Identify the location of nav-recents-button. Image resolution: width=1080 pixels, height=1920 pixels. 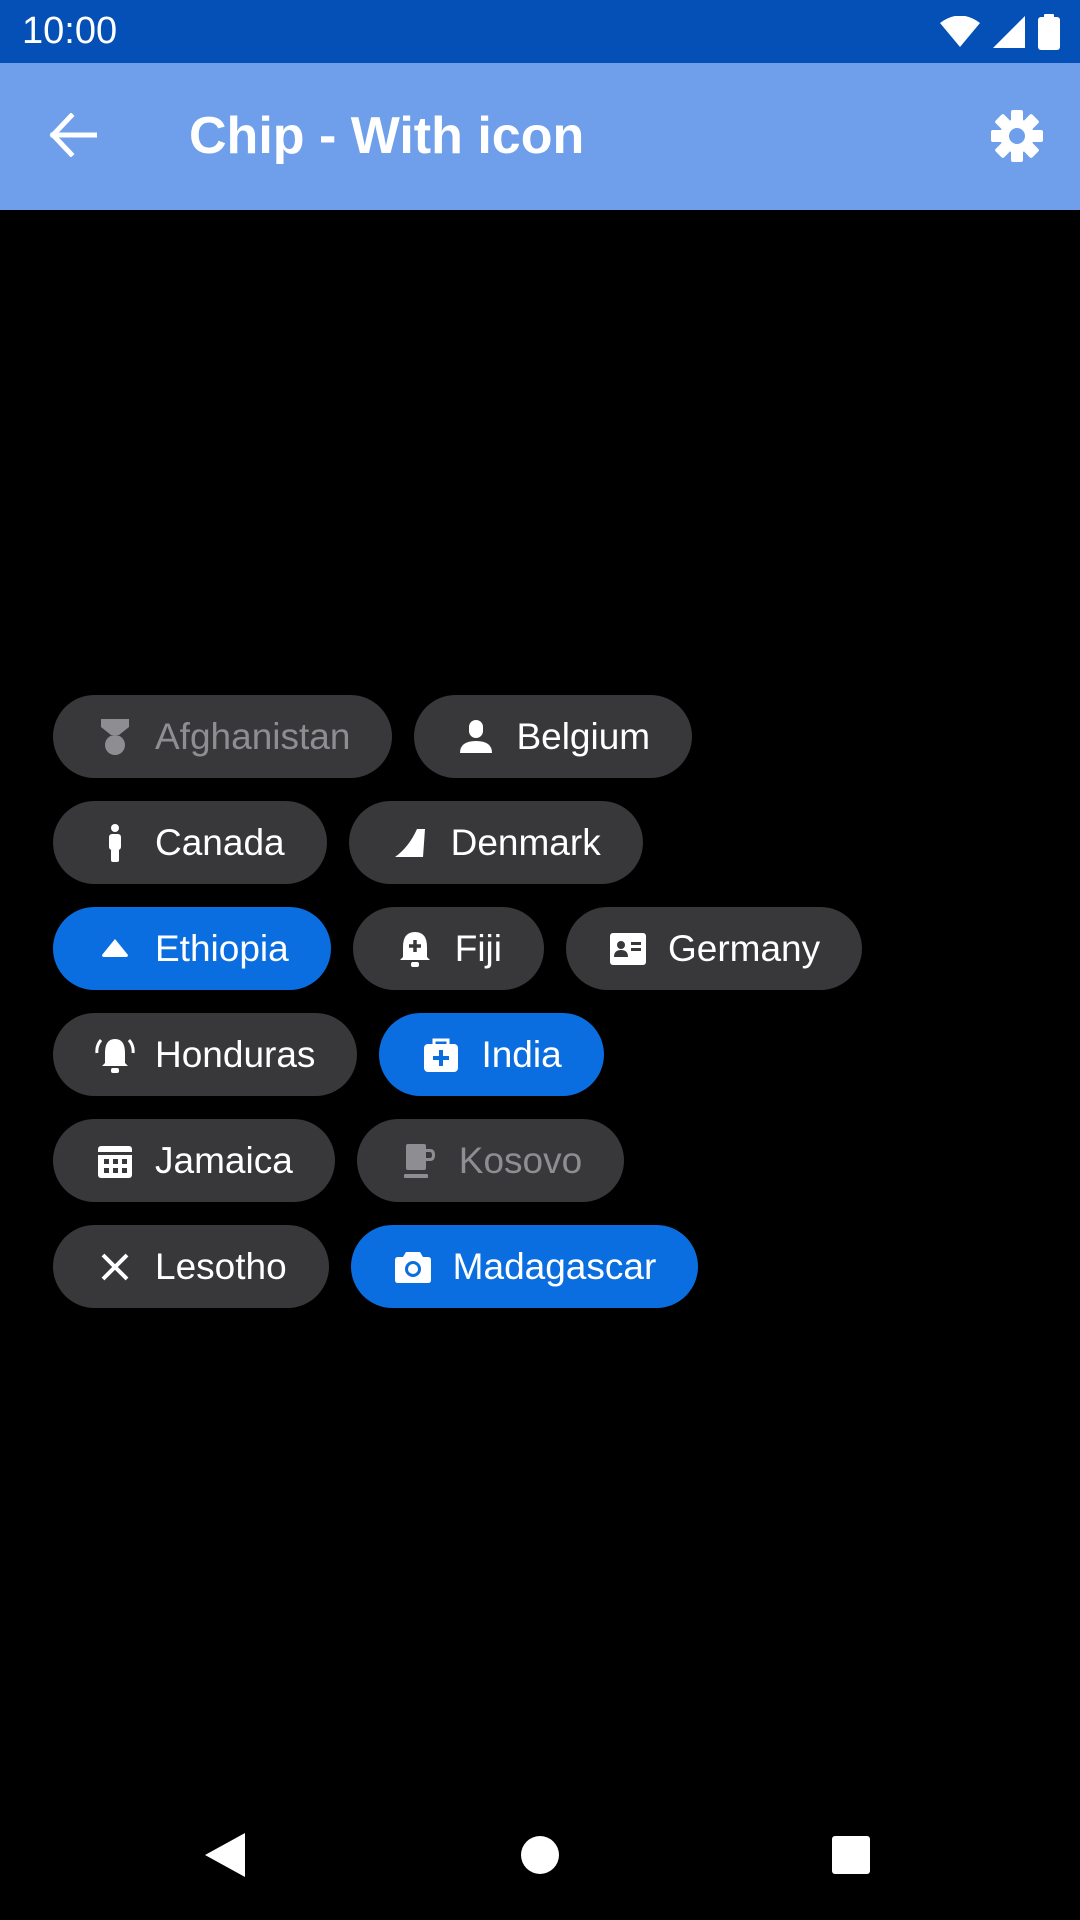
(851, 1857).